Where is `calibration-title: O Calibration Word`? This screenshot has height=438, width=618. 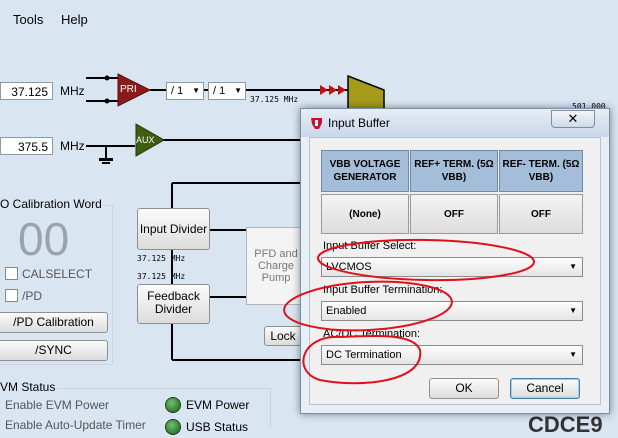
calibration-title: O Calibration Word is located at coordinates (52, 204).